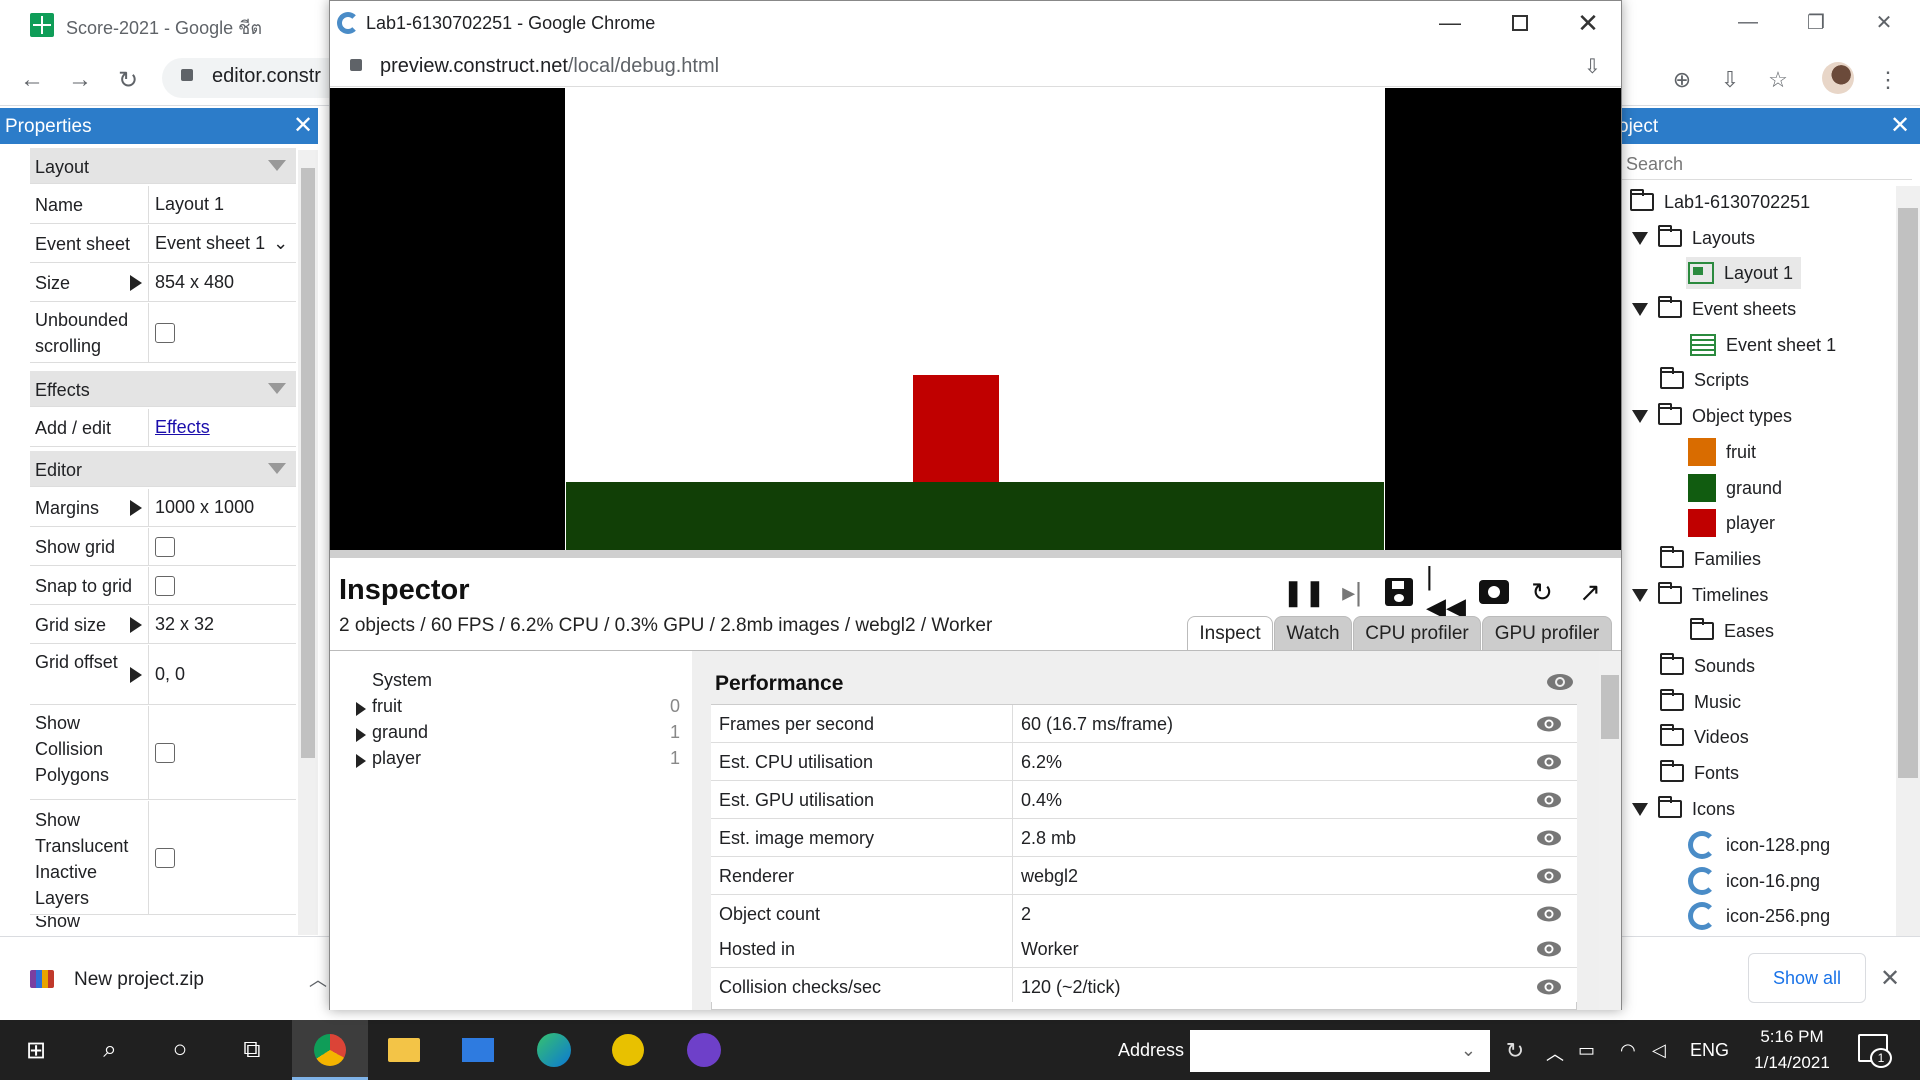  Describe the element at coordinates (1586, 1050) in the screenshot. I see `battery-icon: ▭` at that location.